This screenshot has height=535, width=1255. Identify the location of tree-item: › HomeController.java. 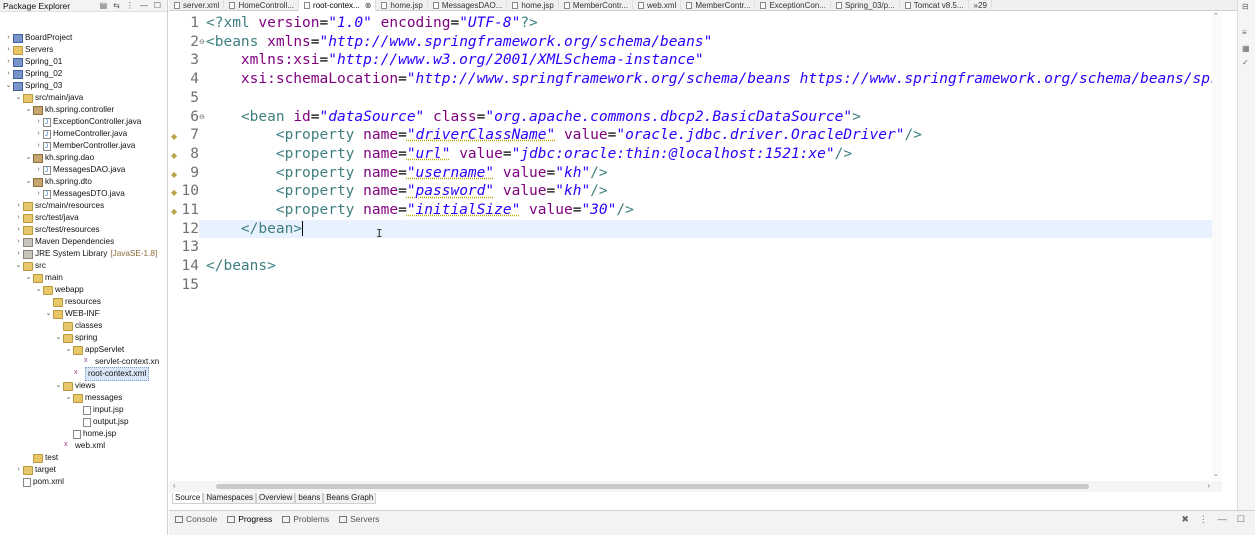
(80, 134).